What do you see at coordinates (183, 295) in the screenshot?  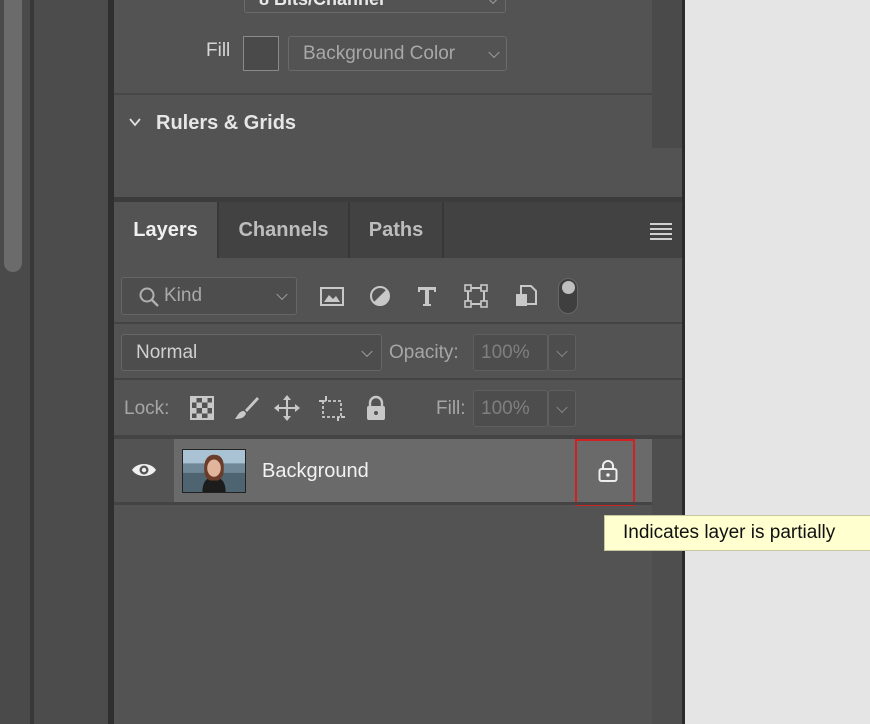 I see `filter-kind-label: Kind` at bounding box center [183, 295].